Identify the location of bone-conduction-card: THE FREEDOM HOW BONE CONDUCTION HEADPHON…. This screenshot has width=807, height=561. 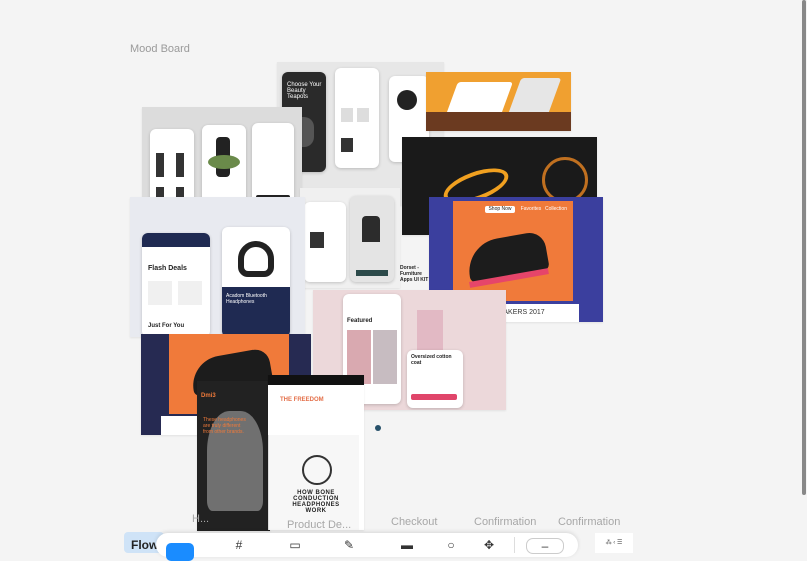
(316, 452).